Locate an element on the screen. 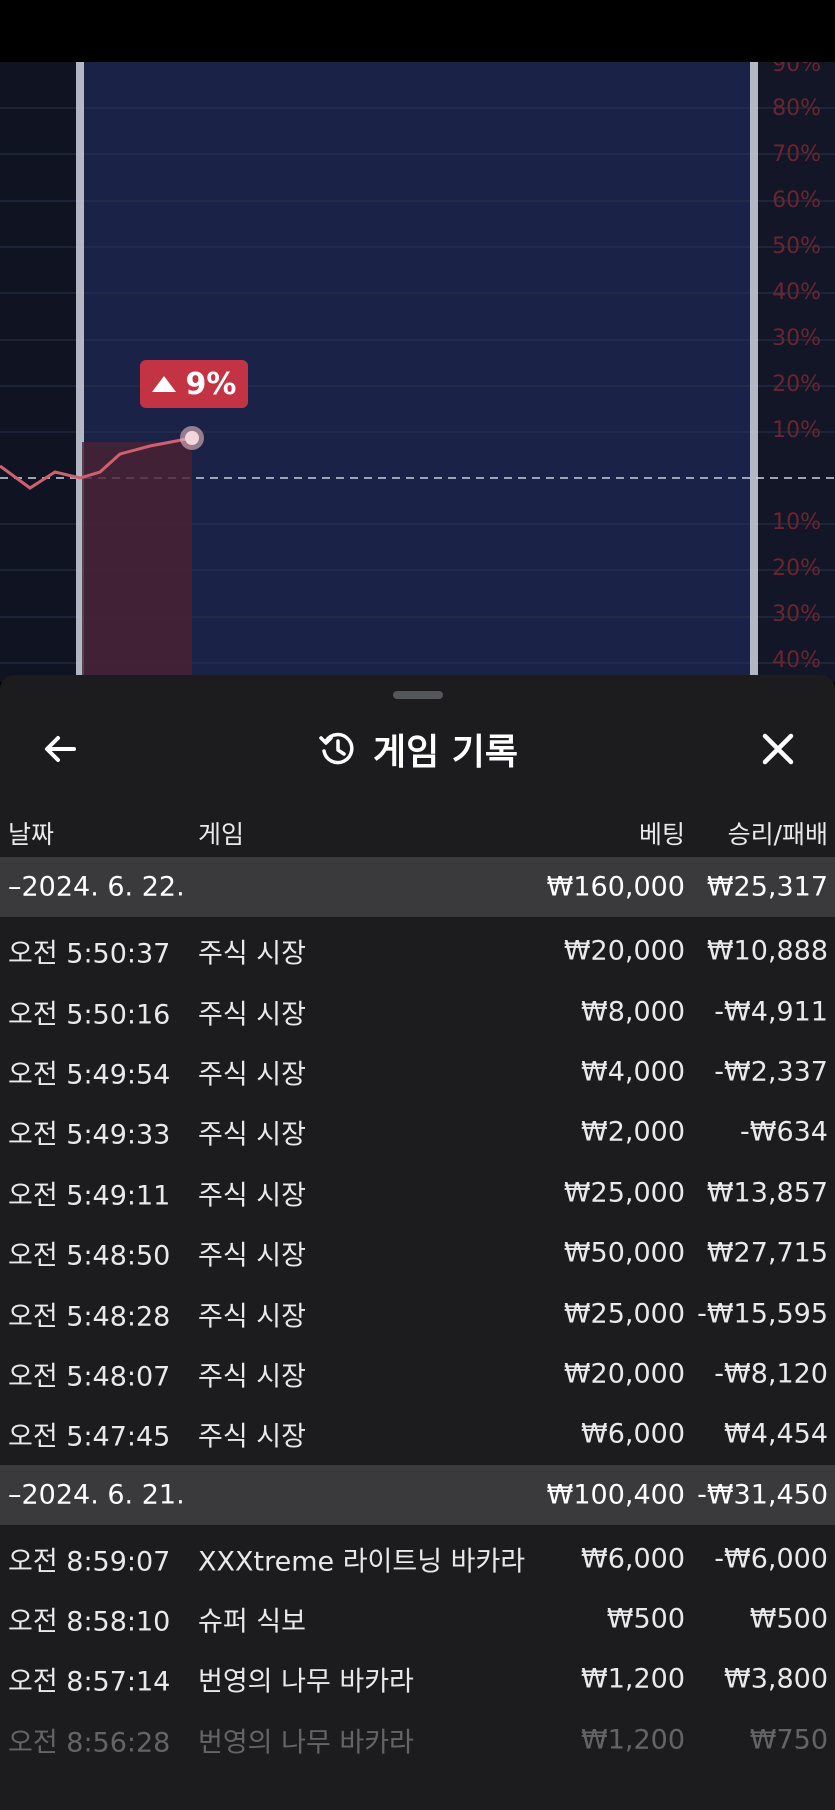 This screenshot has height=1810, width=835. table-row: 오전 8:57:14 번영의 나무 바카라 ₩1,200 ₩3,800 is located at coordinates (417, 1679).